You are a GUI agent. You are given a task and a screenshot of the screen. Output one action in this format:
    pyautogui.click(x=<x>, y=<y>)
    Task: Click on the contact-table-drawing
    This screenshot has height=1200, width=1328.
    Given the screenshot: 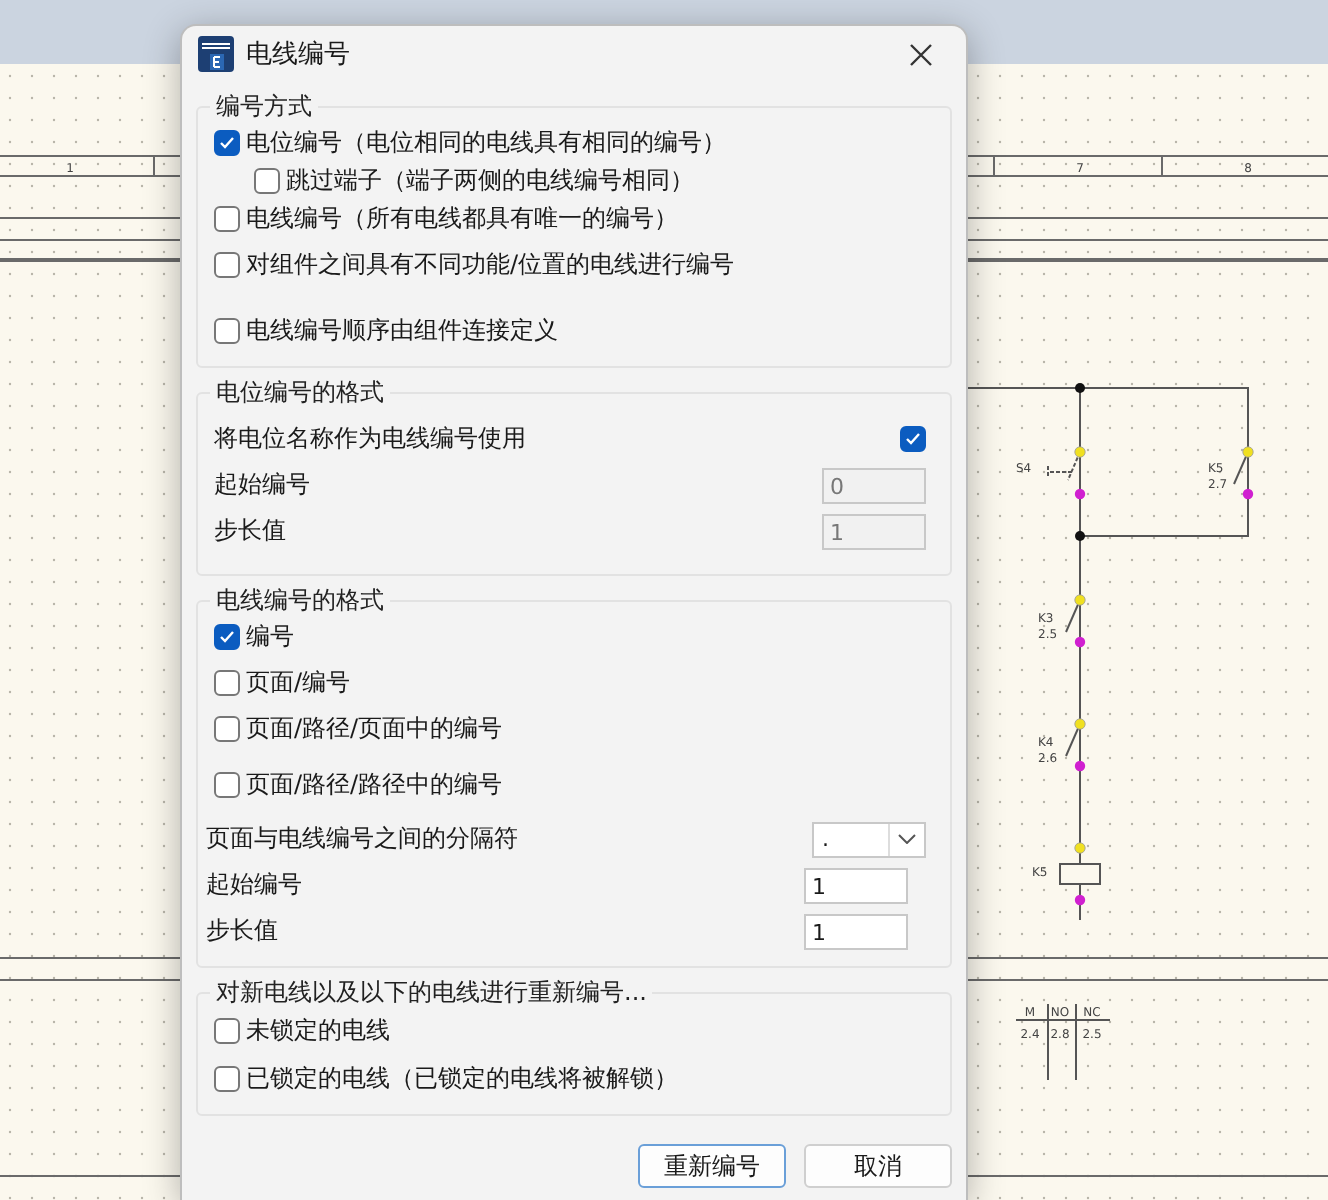 What is the action you would take?
    pyautogui.click(x=1063, y=1042)
    